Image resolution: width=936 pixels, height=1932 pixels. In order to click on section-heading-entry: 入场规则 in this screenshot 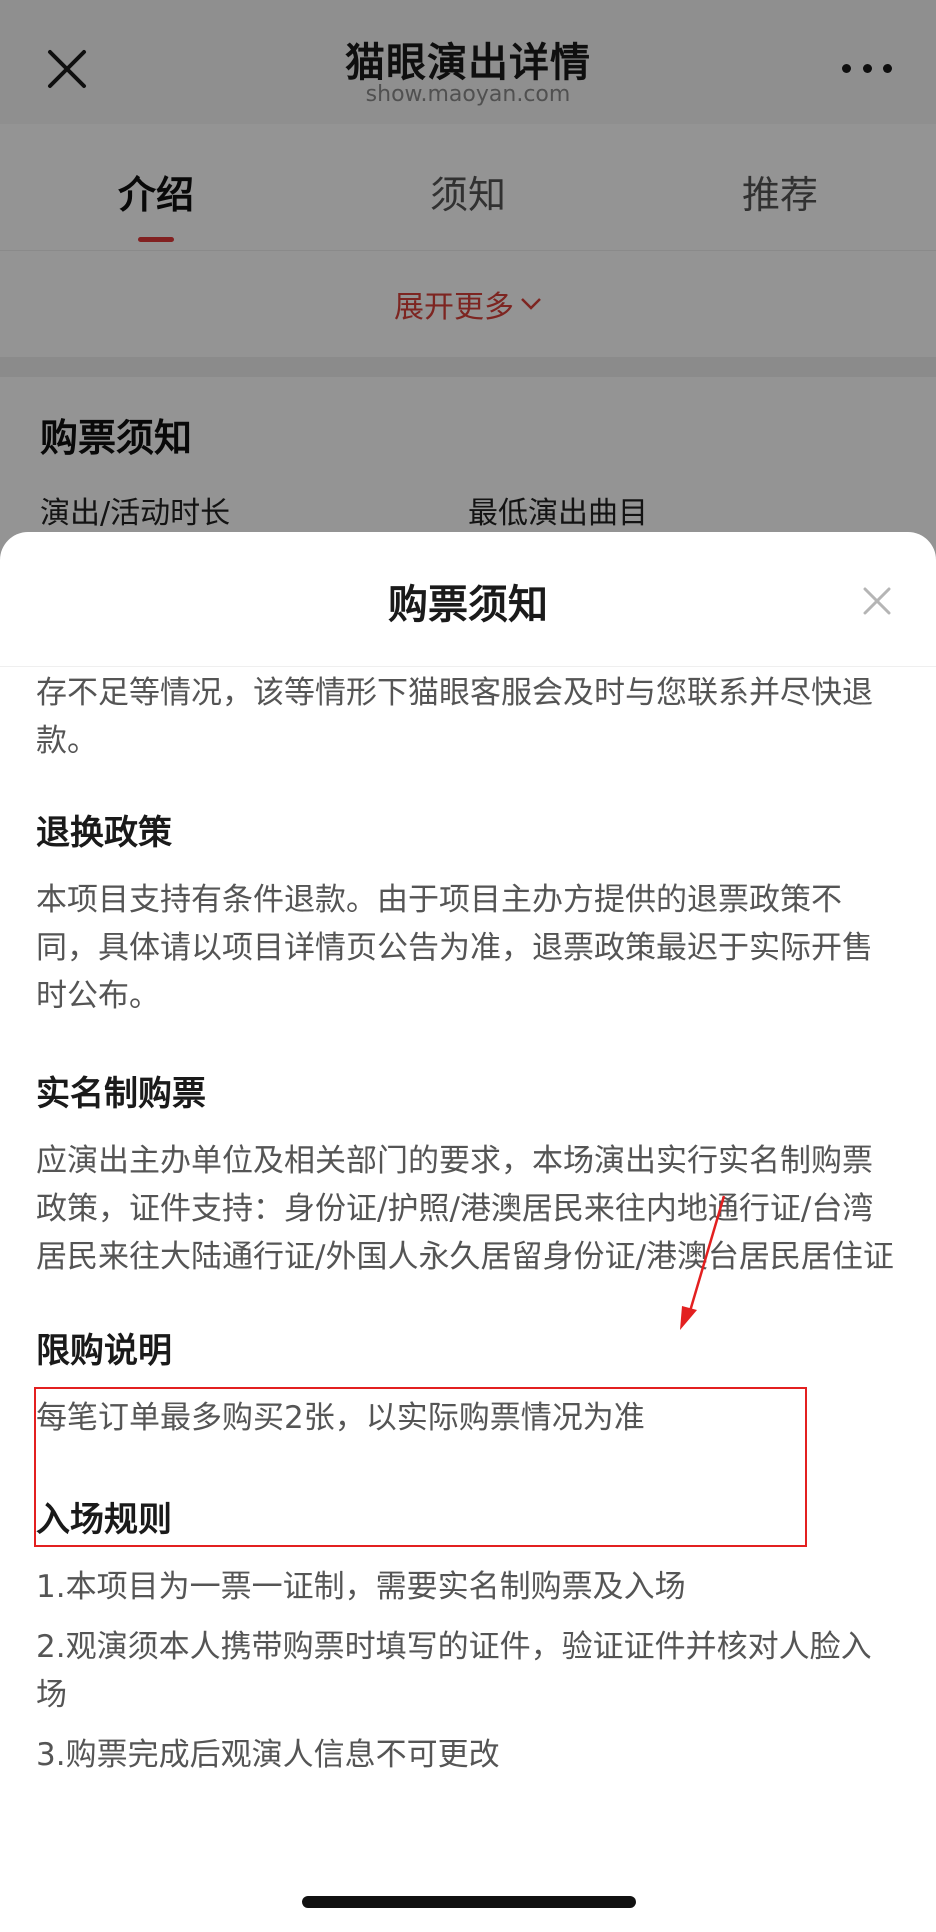, I will do `click(104, 1520)`.